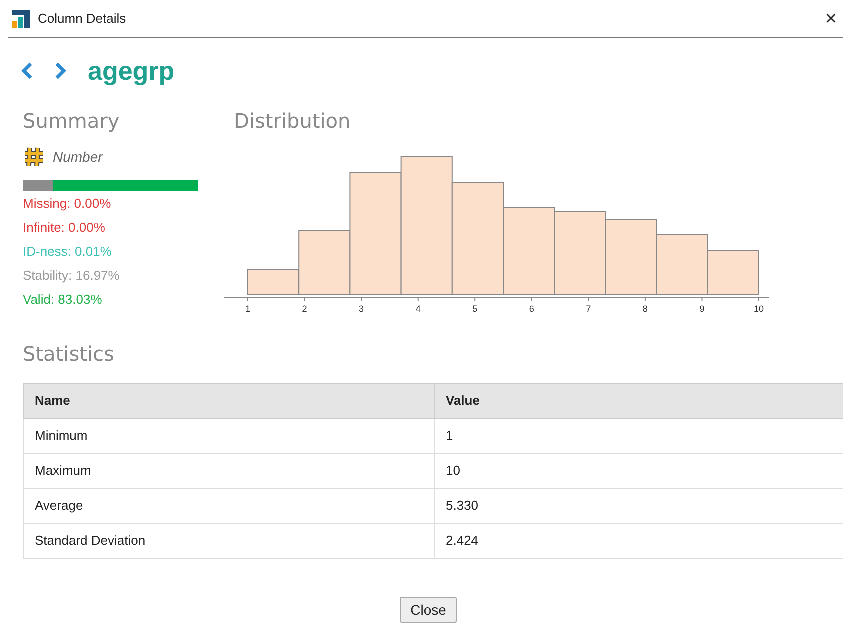  I want to click on previous-icon, so click(27, 71).